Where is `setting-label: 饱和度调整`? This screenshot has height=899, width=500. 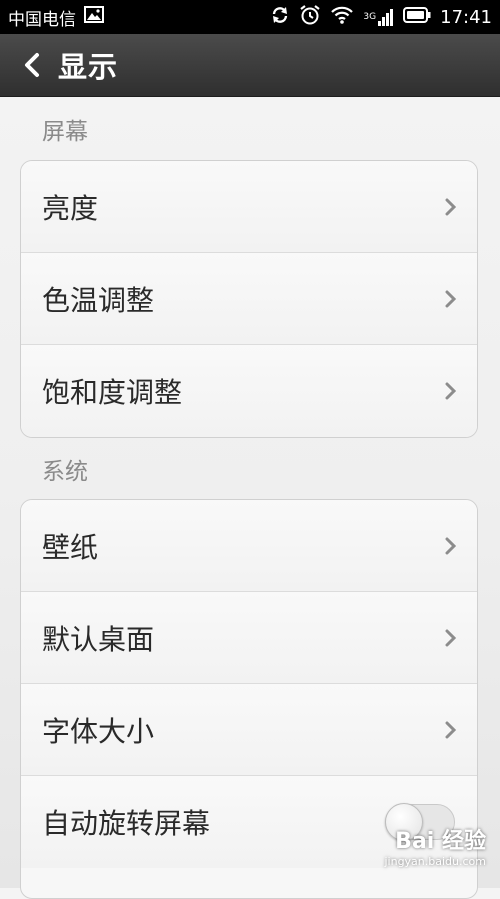
setting-label: 饱和度调整 is located at coordinates (112, 392).